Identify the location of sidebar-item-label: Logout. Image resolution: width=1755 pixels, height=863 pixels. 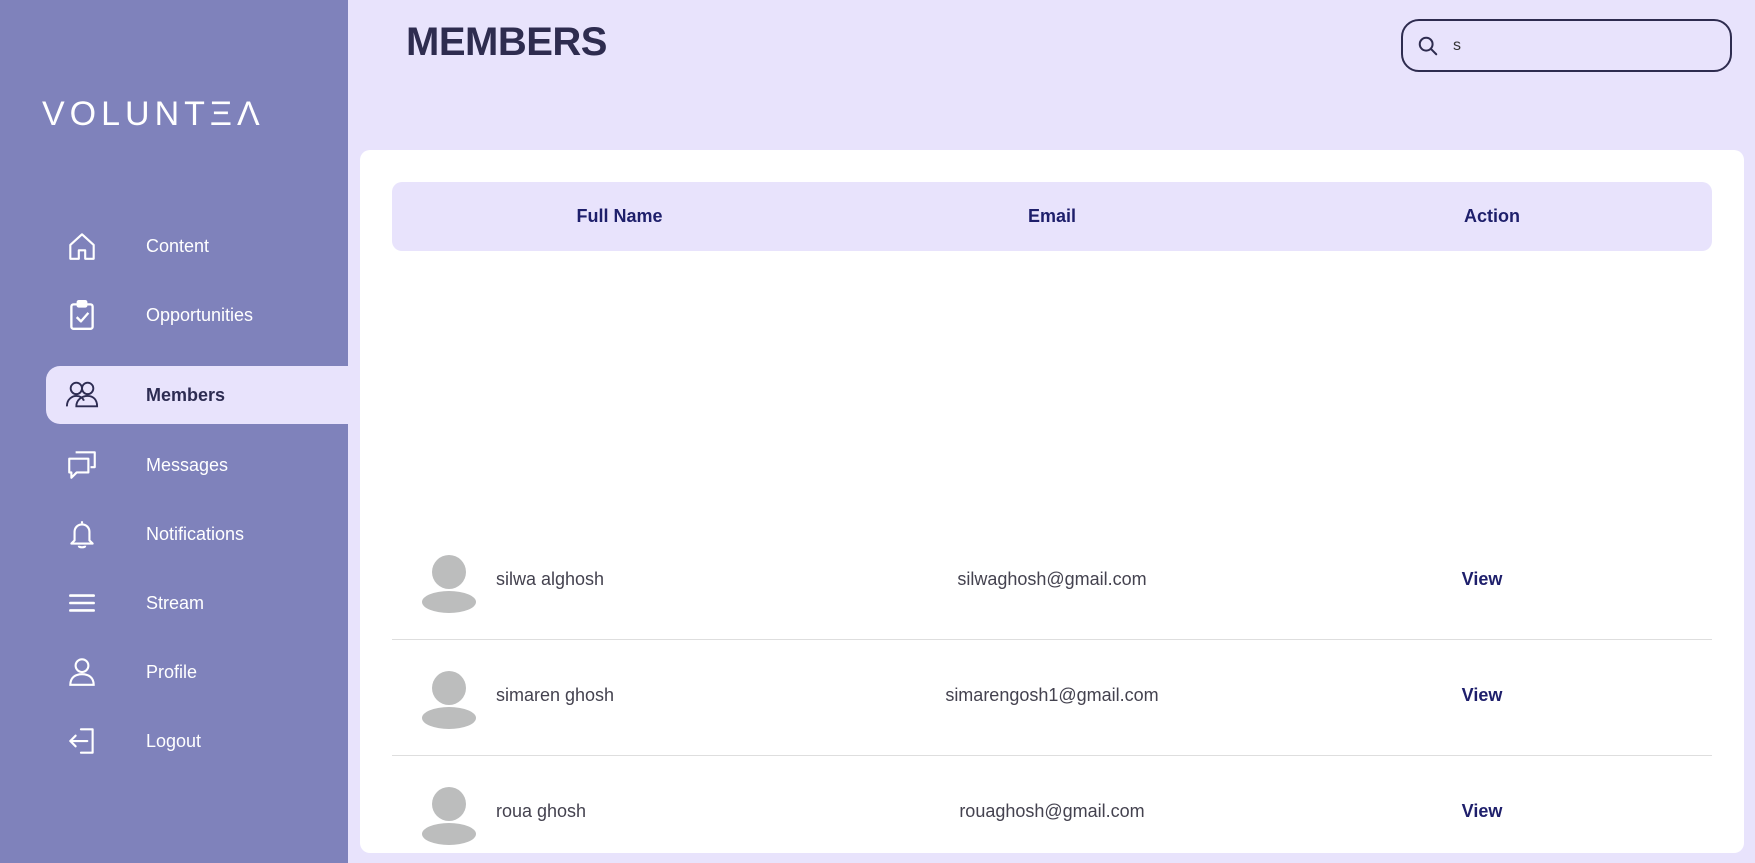
(174, 740).